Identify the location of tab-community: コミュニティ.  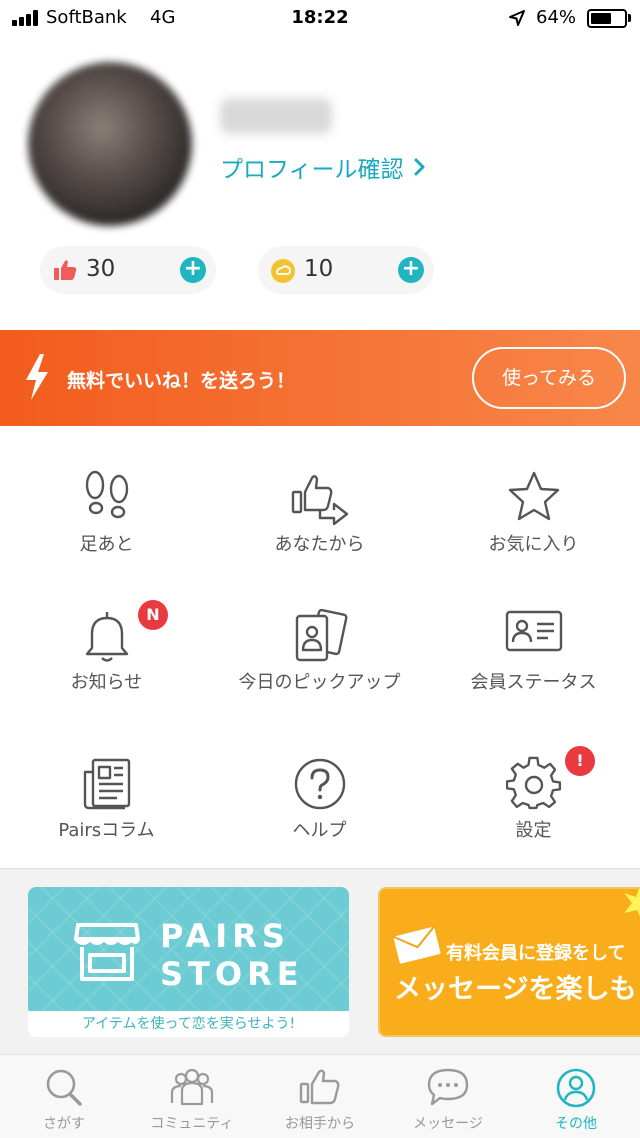
(192, 1096).